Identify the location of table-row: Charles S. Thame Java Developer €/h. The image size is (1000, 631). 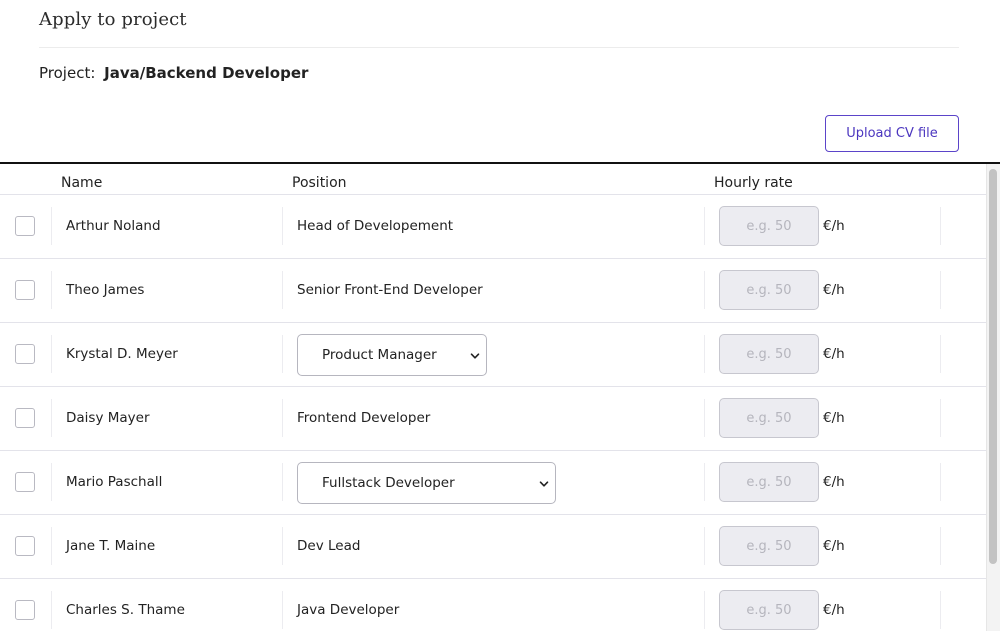
(493, 605).